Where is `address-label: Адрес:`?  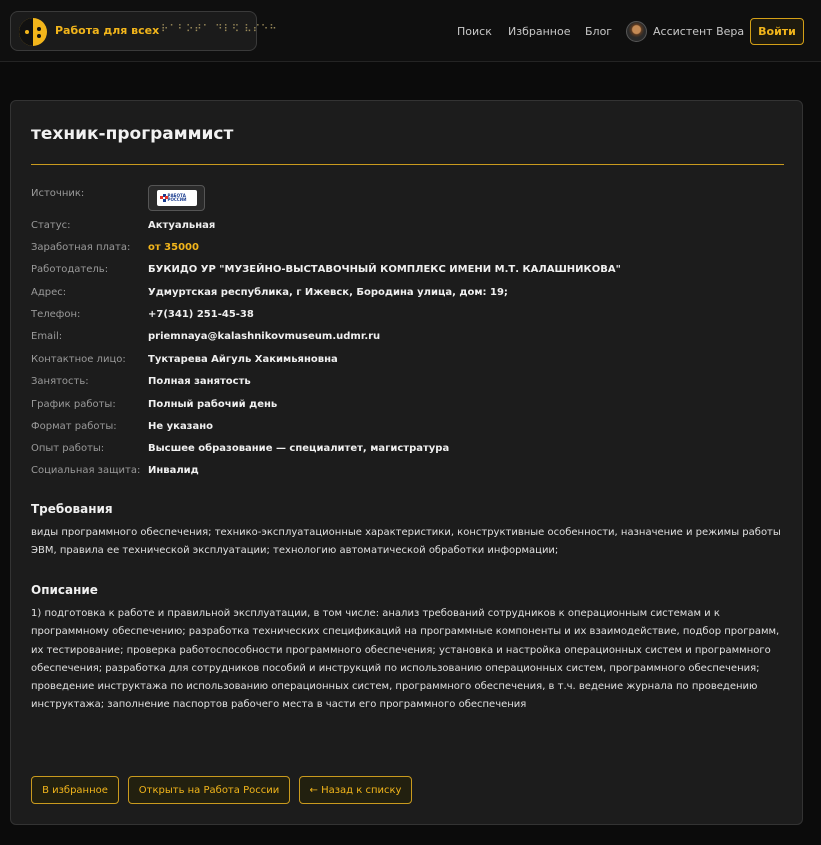
address-label: Адрес: is located at coordinates (49, 292).